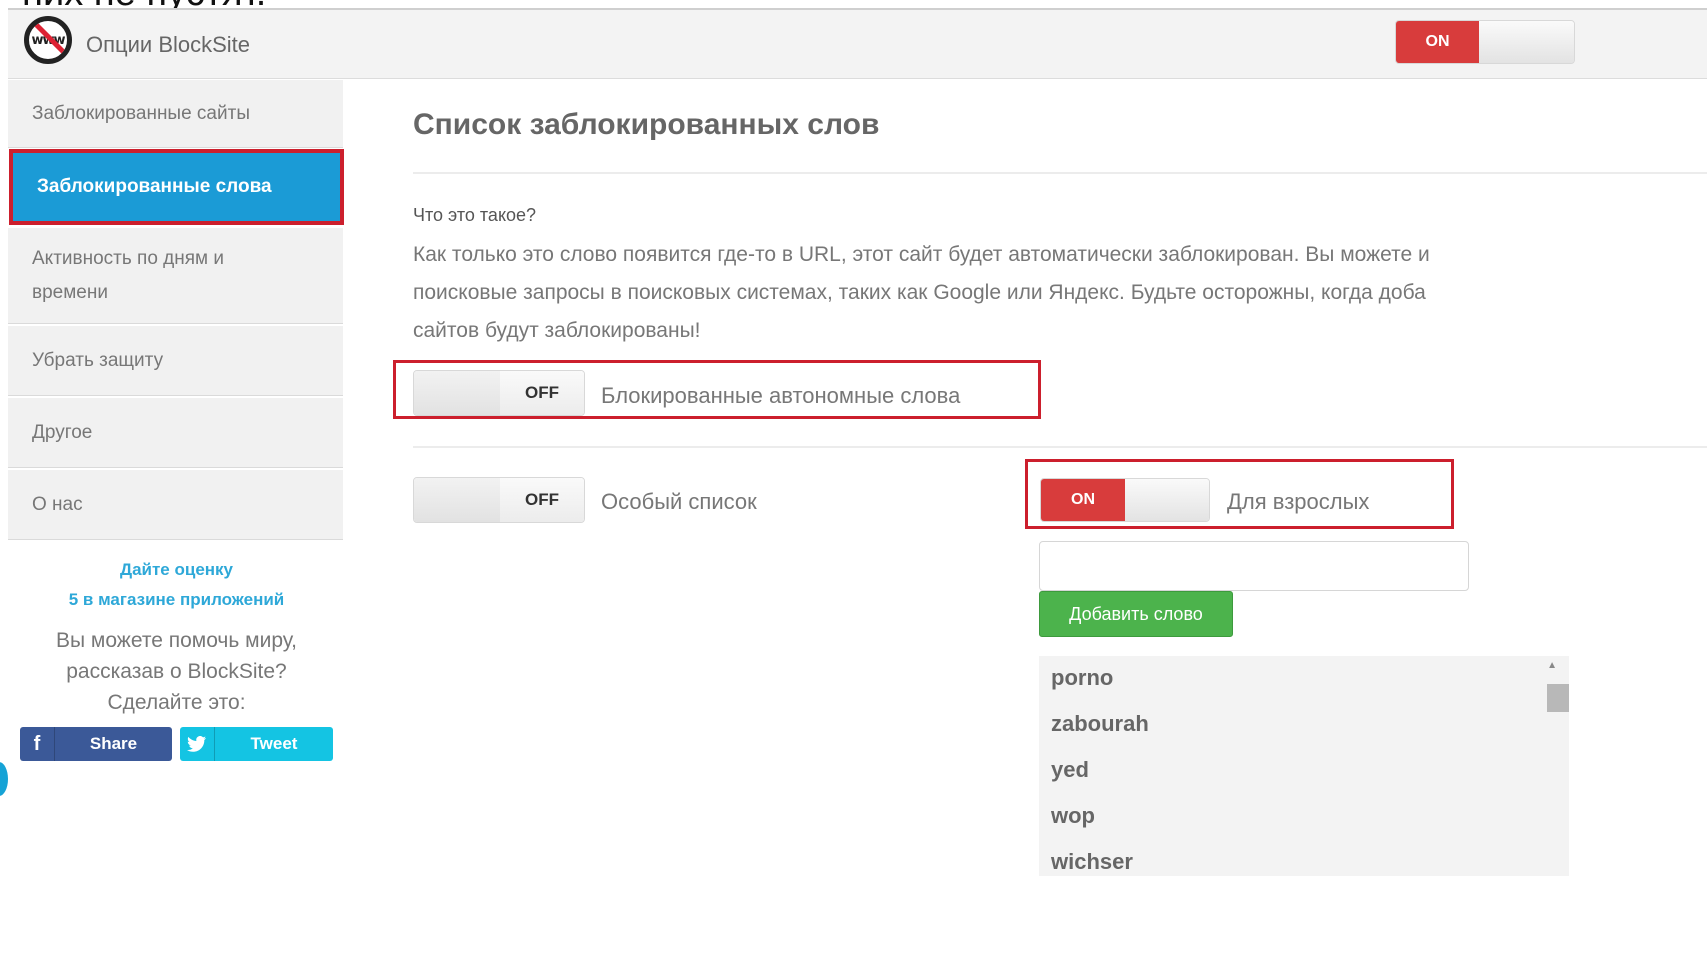 The height and width of the screenshot is (953, 1707). What do you see at coordinates (197, 744) in the screenshot?
I see `twitter-bird-icon` at bounding box center [197, 744].